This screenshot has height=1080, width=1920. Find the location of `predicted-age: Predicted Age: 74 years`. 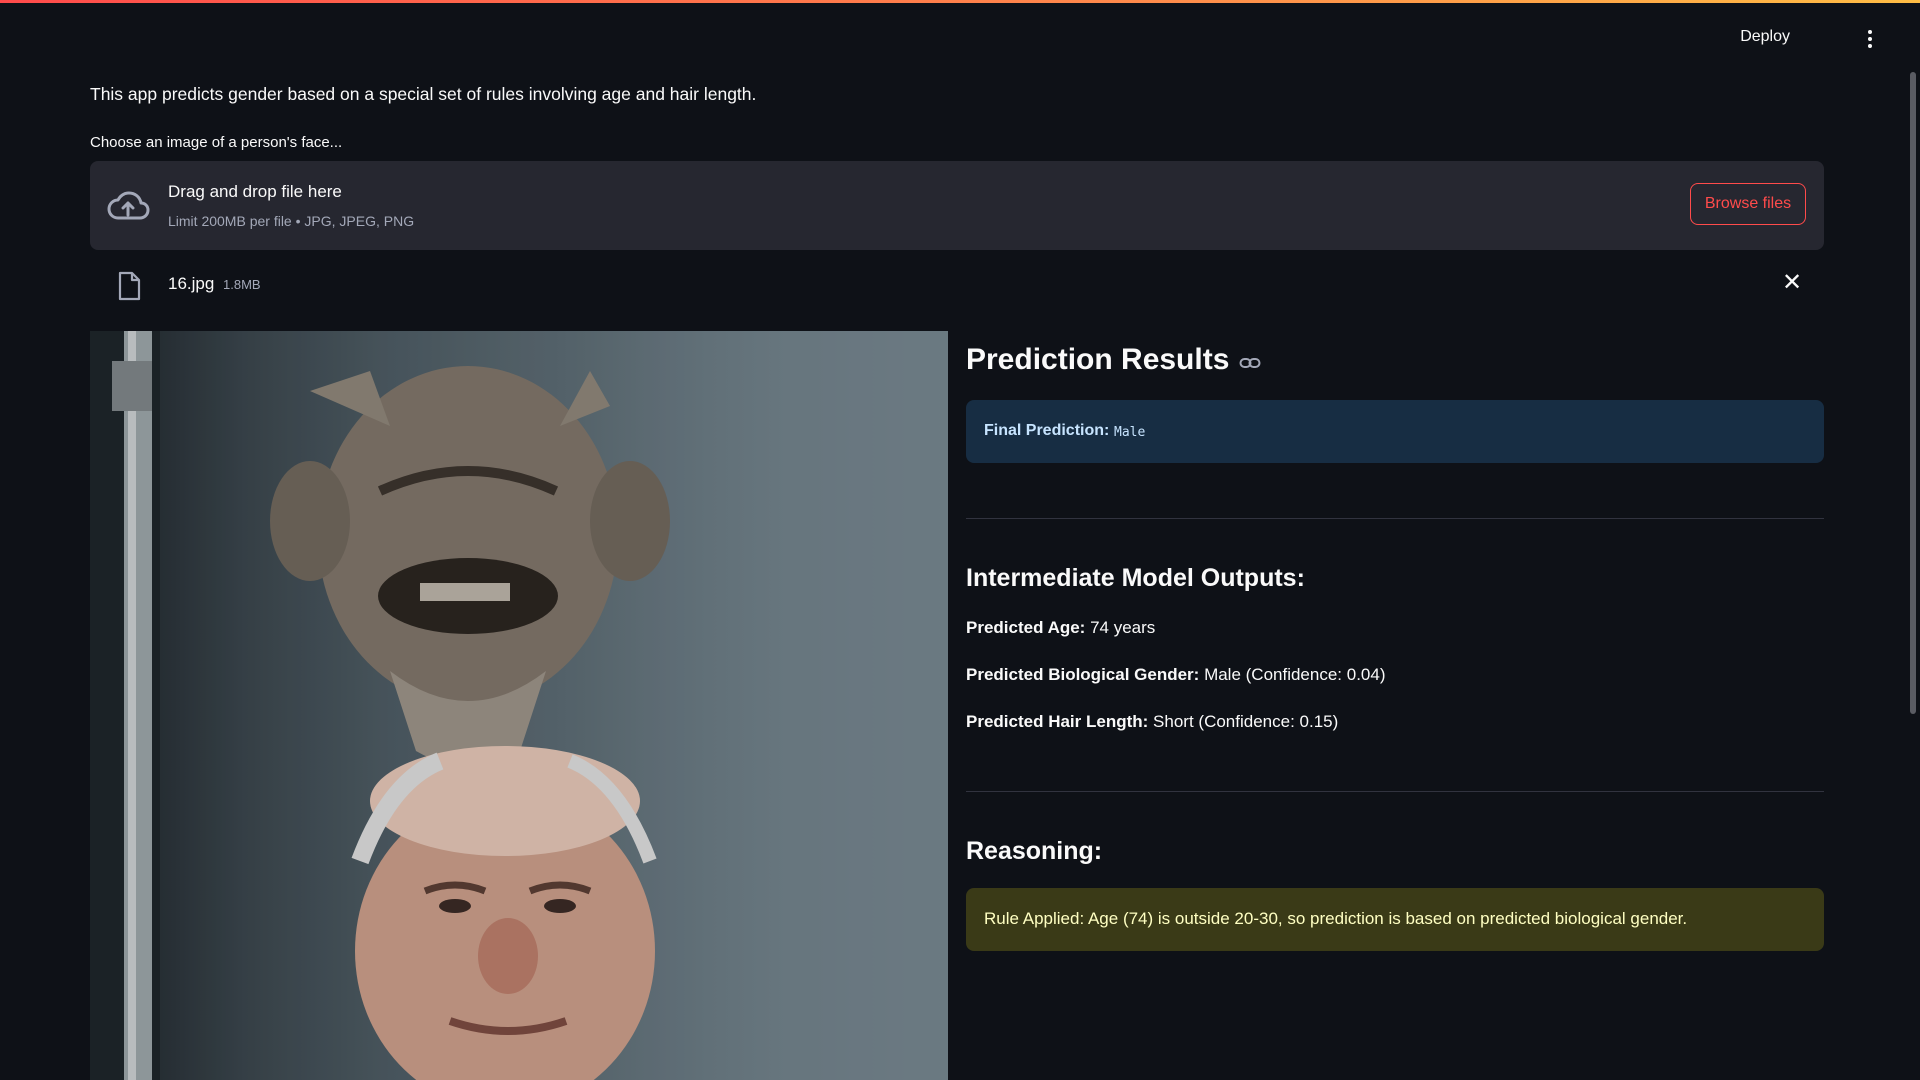

predicted-age: Predicted Age: 74 years is located at coordinates (1060, 628).